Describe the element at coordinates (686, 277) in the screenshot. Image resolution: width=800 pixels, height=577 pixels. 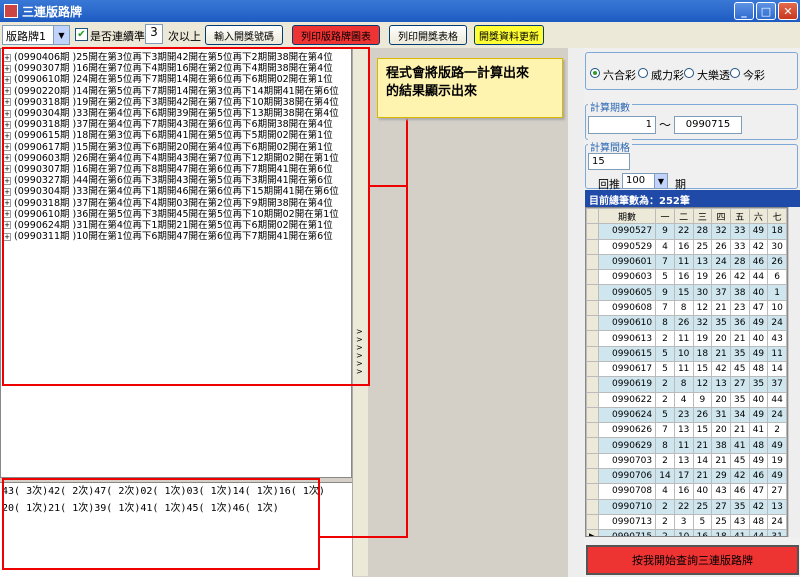
I see `table-row: 0990603 5 16 19 26 42 44 6` at that location.